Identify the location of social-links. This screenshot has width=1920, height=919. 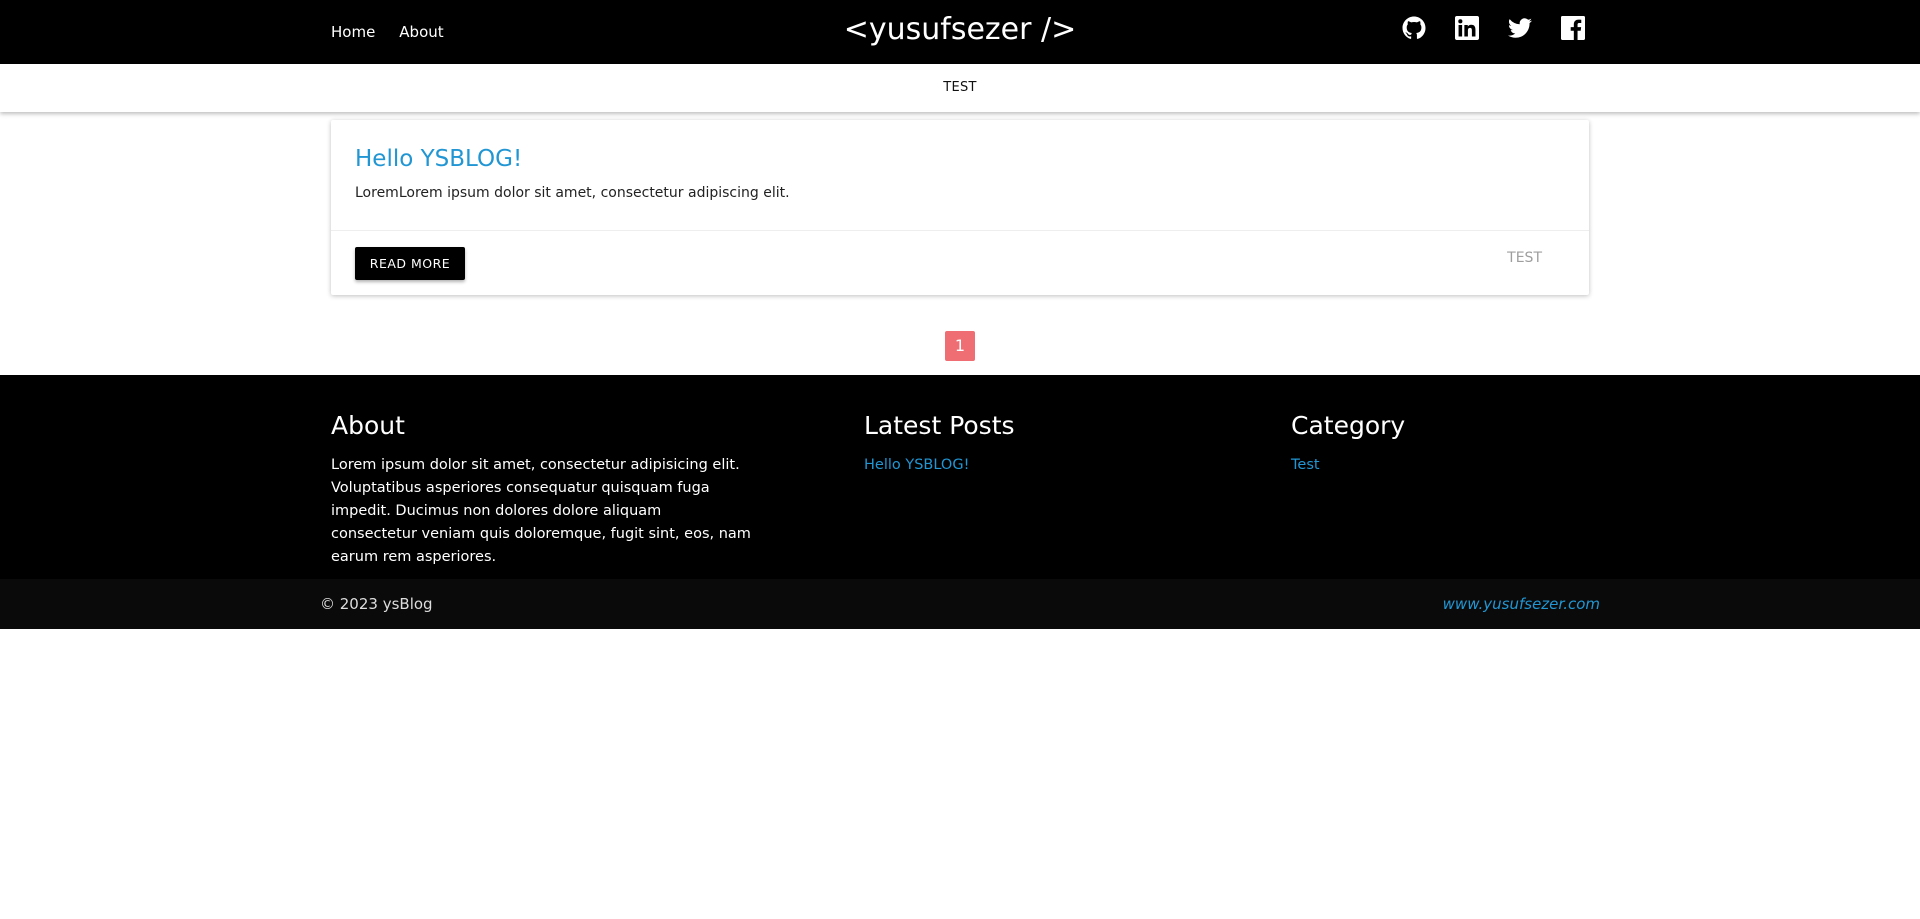
(1493, 28).